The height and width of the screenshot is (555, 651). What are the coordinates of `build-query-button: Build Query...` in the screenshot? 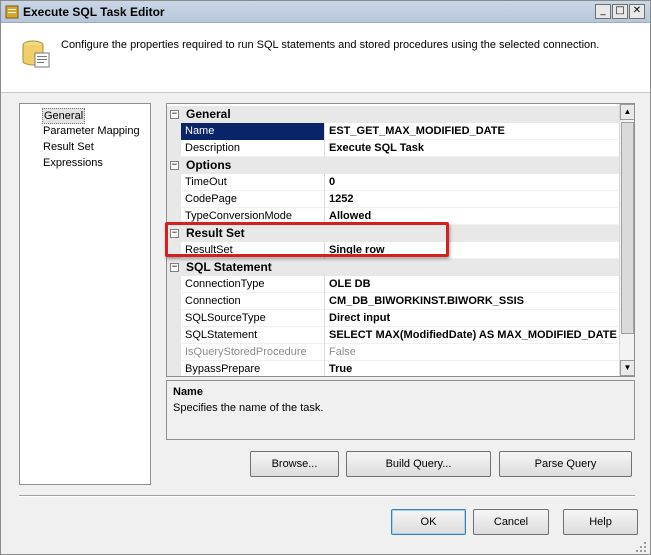 It's located at (418, 464).